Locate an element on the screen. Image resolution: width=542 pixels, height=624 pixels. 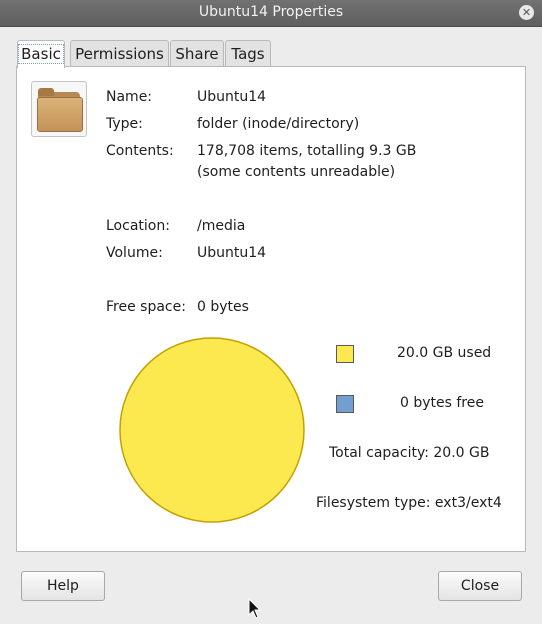
tab-basic-label: Basic is located at coordinates (41, 54).